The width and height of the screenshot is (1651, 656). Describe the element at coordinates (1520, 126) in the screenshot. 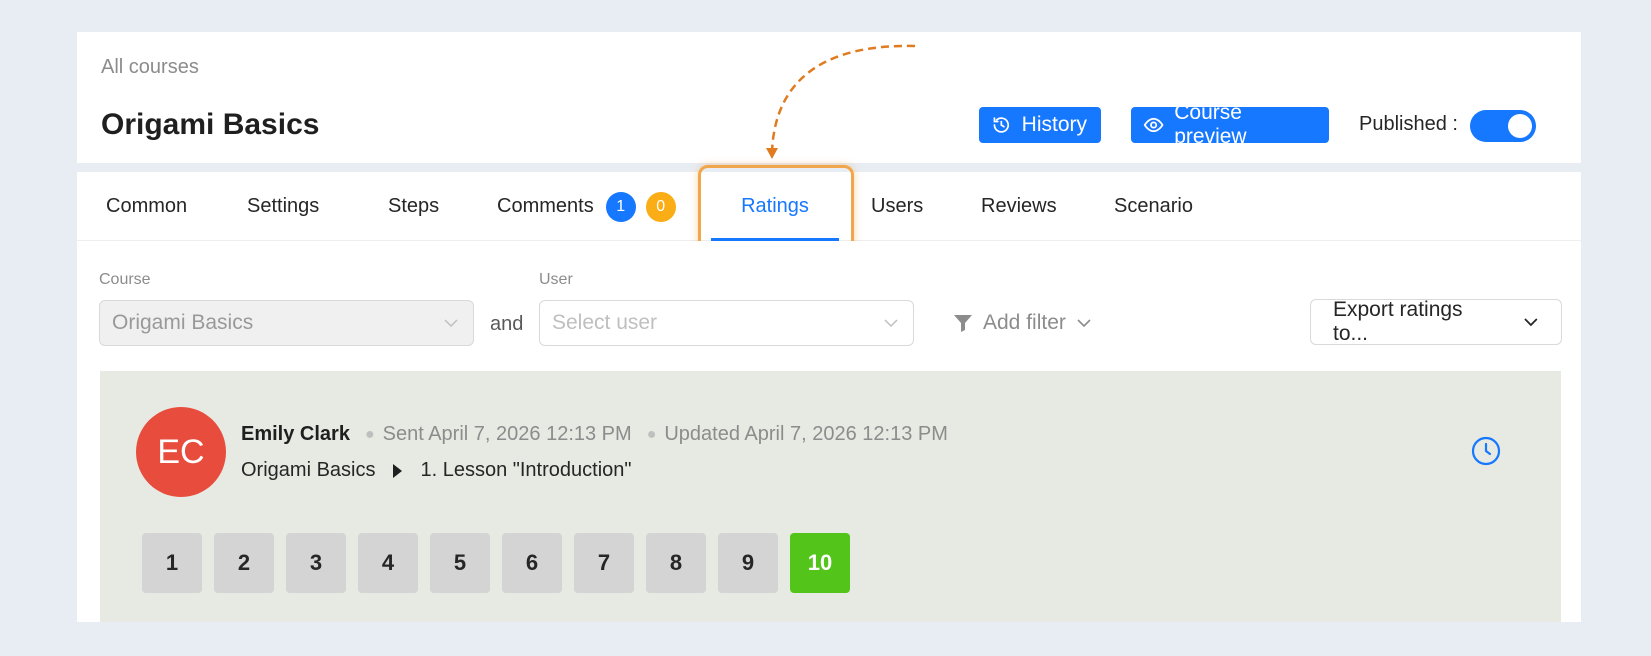

I see `toggle-knob` at that location.